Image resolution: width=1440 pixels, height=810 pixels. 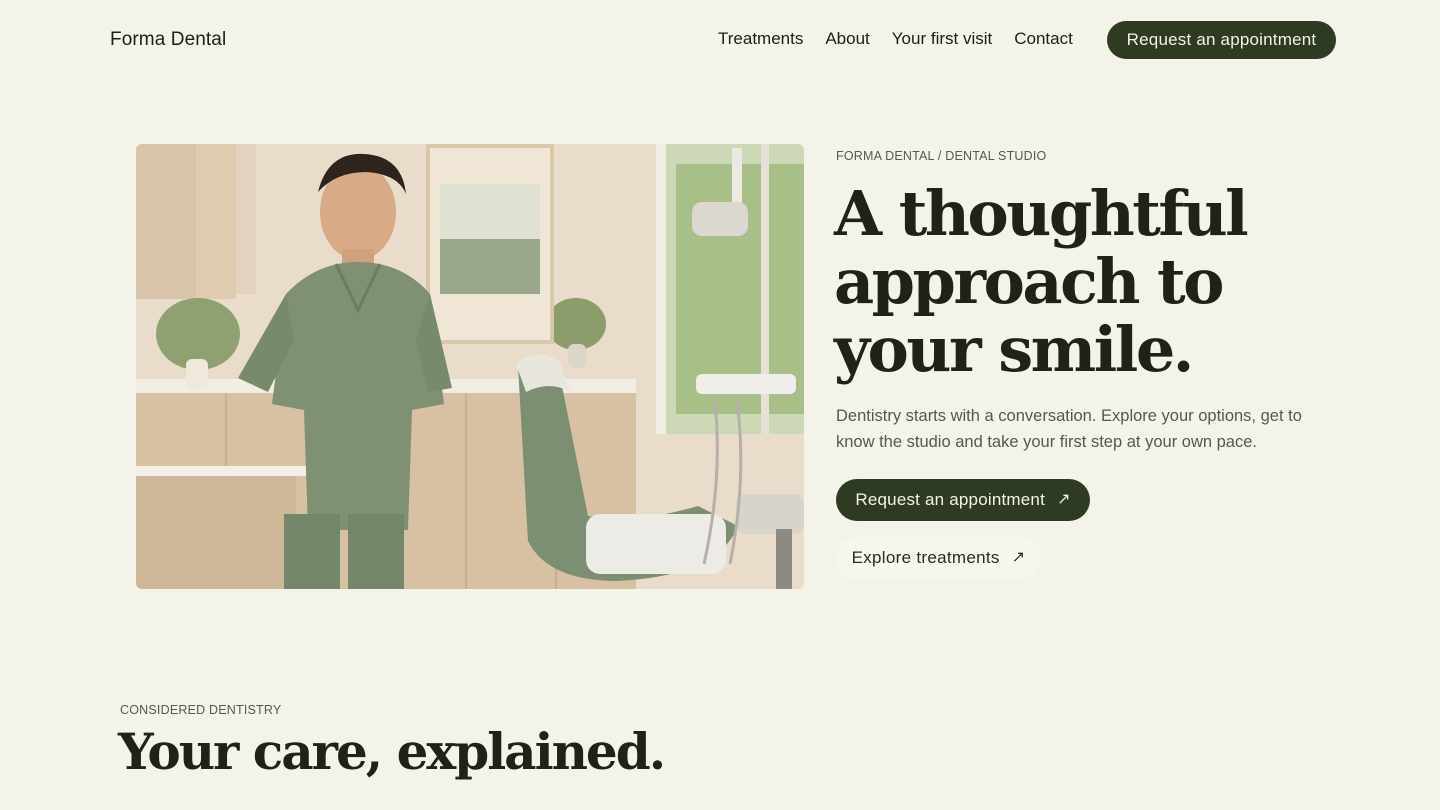 What do you see at coordinates (168, 40) in the screenshot?
I see `brand-logo: Forma Dental` at bounding box center [168, 40].